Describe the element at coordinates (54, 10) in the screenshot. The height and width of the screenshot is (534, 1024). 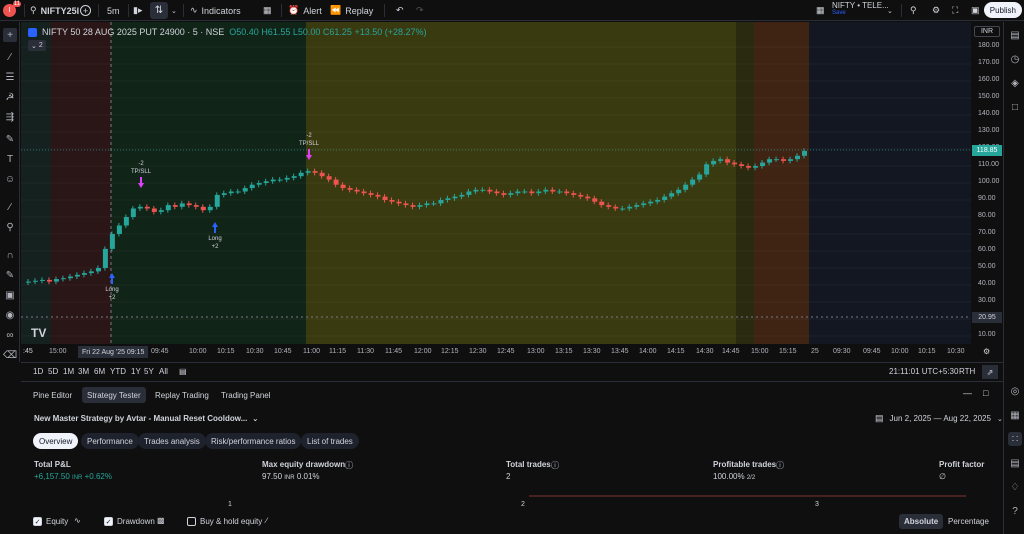
I see `symbol-search-button: ⚲ NIFTY25I` at that location.